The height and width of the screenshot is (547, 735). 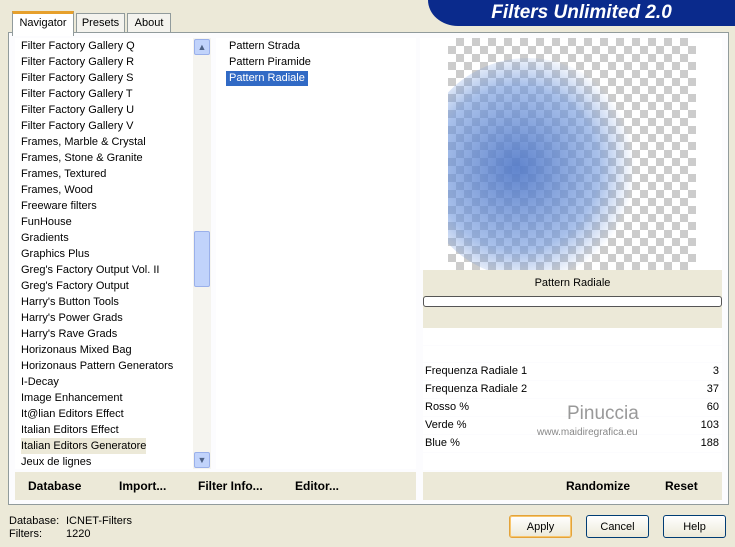 What do you see at coordinates (57, 190) in the screenshot?
I see `category-item: Frames, Wood` at bounding box center [57, 190].